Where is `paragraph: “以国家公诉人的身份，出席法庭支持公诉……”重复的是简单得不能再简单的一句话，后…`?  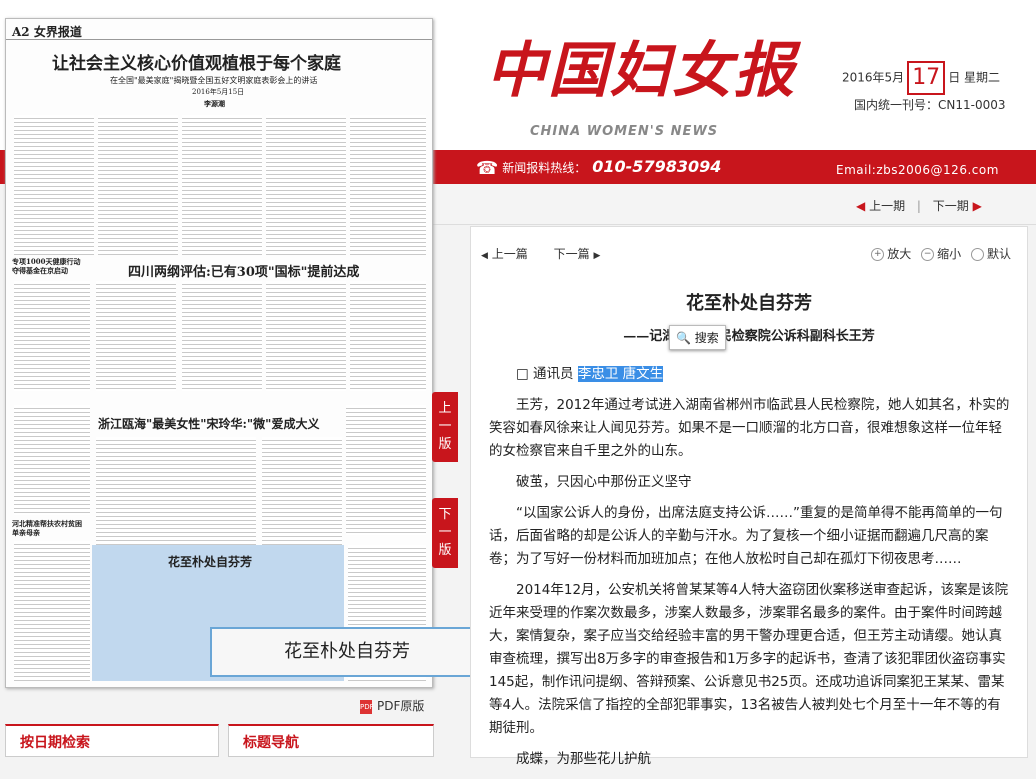 paragraph: “以国家公诉人的身份，出席法庭支持公诉……”重复的是简单得不能再简单的一句话，后… is located at coordinates (746, 536).